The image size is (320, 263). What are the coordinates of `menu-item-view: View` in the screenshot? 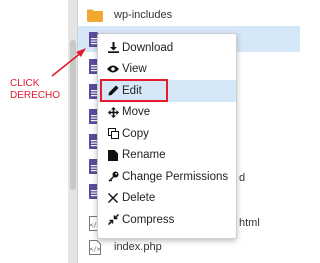 It's located at (167, 70).